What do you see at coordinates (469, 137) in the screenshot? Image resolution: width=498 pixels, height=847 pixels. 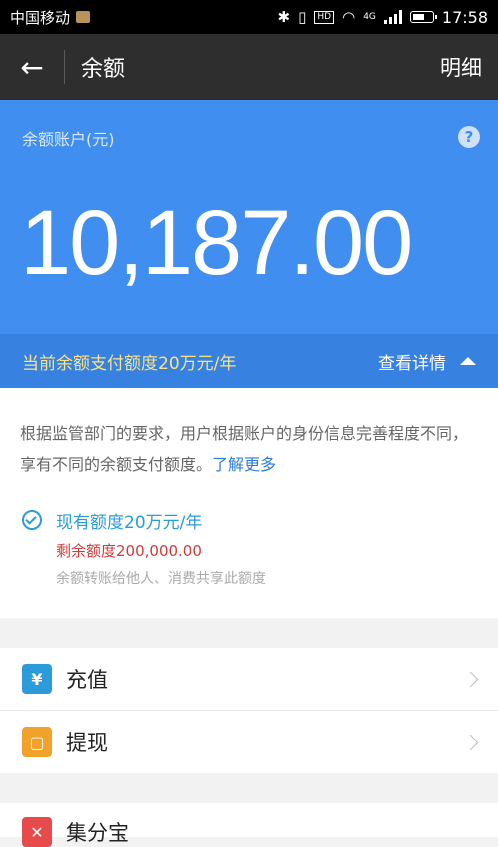 I see `help-icon: ?` at bounding box center [469, 137].